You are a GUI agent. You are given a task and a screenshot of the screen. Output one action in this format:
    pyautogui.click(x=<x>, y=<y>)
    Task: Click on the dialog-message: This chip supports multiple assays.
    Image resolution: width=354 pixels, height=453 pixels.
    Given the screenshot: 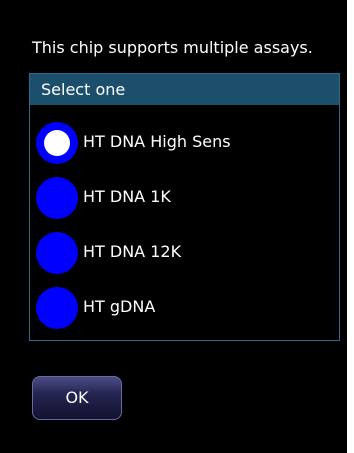 What is the action you would take?
    pyautogui.click(x=172, y=47)
    